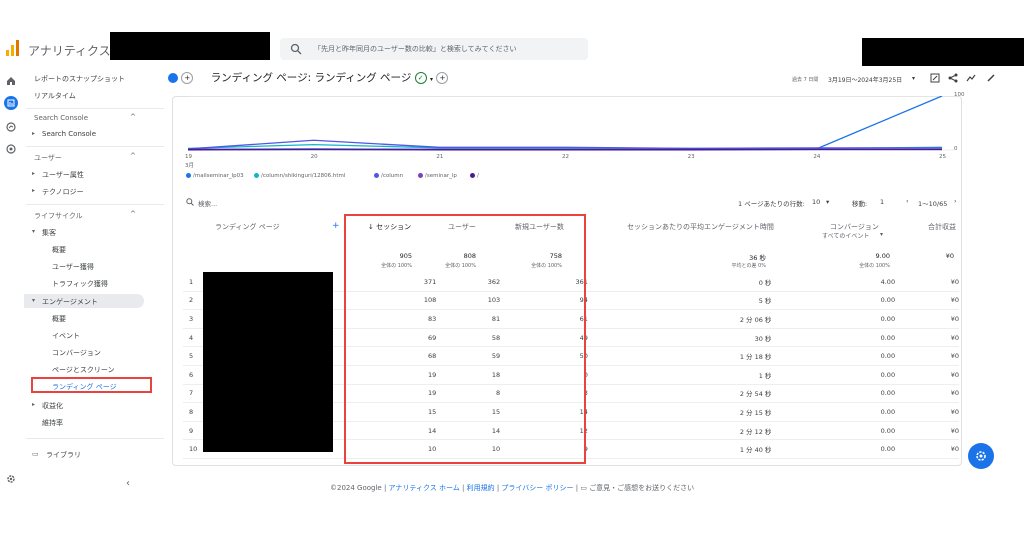  I want to click on page-header: + ランディング ページ: ランディング ページ ✓ ▾ +, so click(308, 77).